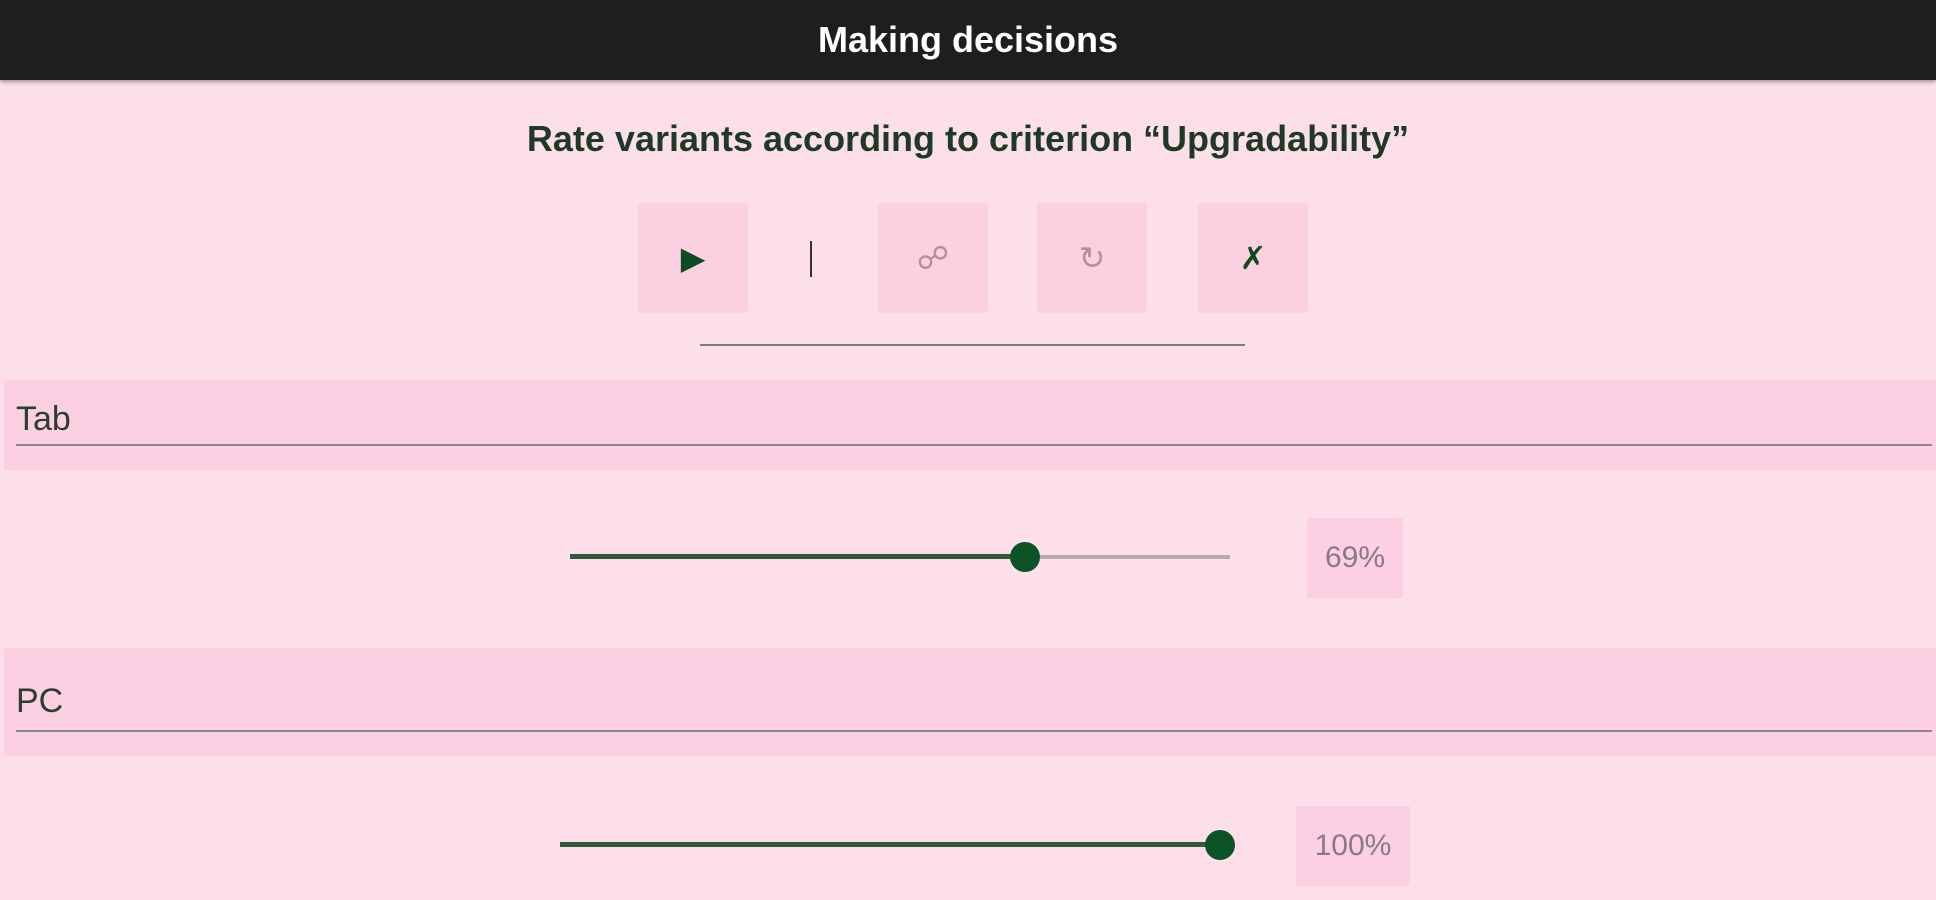 This screenshot has width=1936, height=900. I want to click on close-icon: ✗, so click(1253, 258).